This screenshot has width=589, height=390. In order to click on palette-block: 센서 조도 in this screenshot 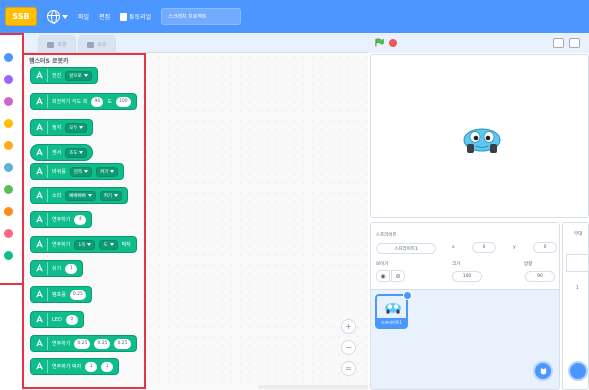, I will do `click(62, 152)`.